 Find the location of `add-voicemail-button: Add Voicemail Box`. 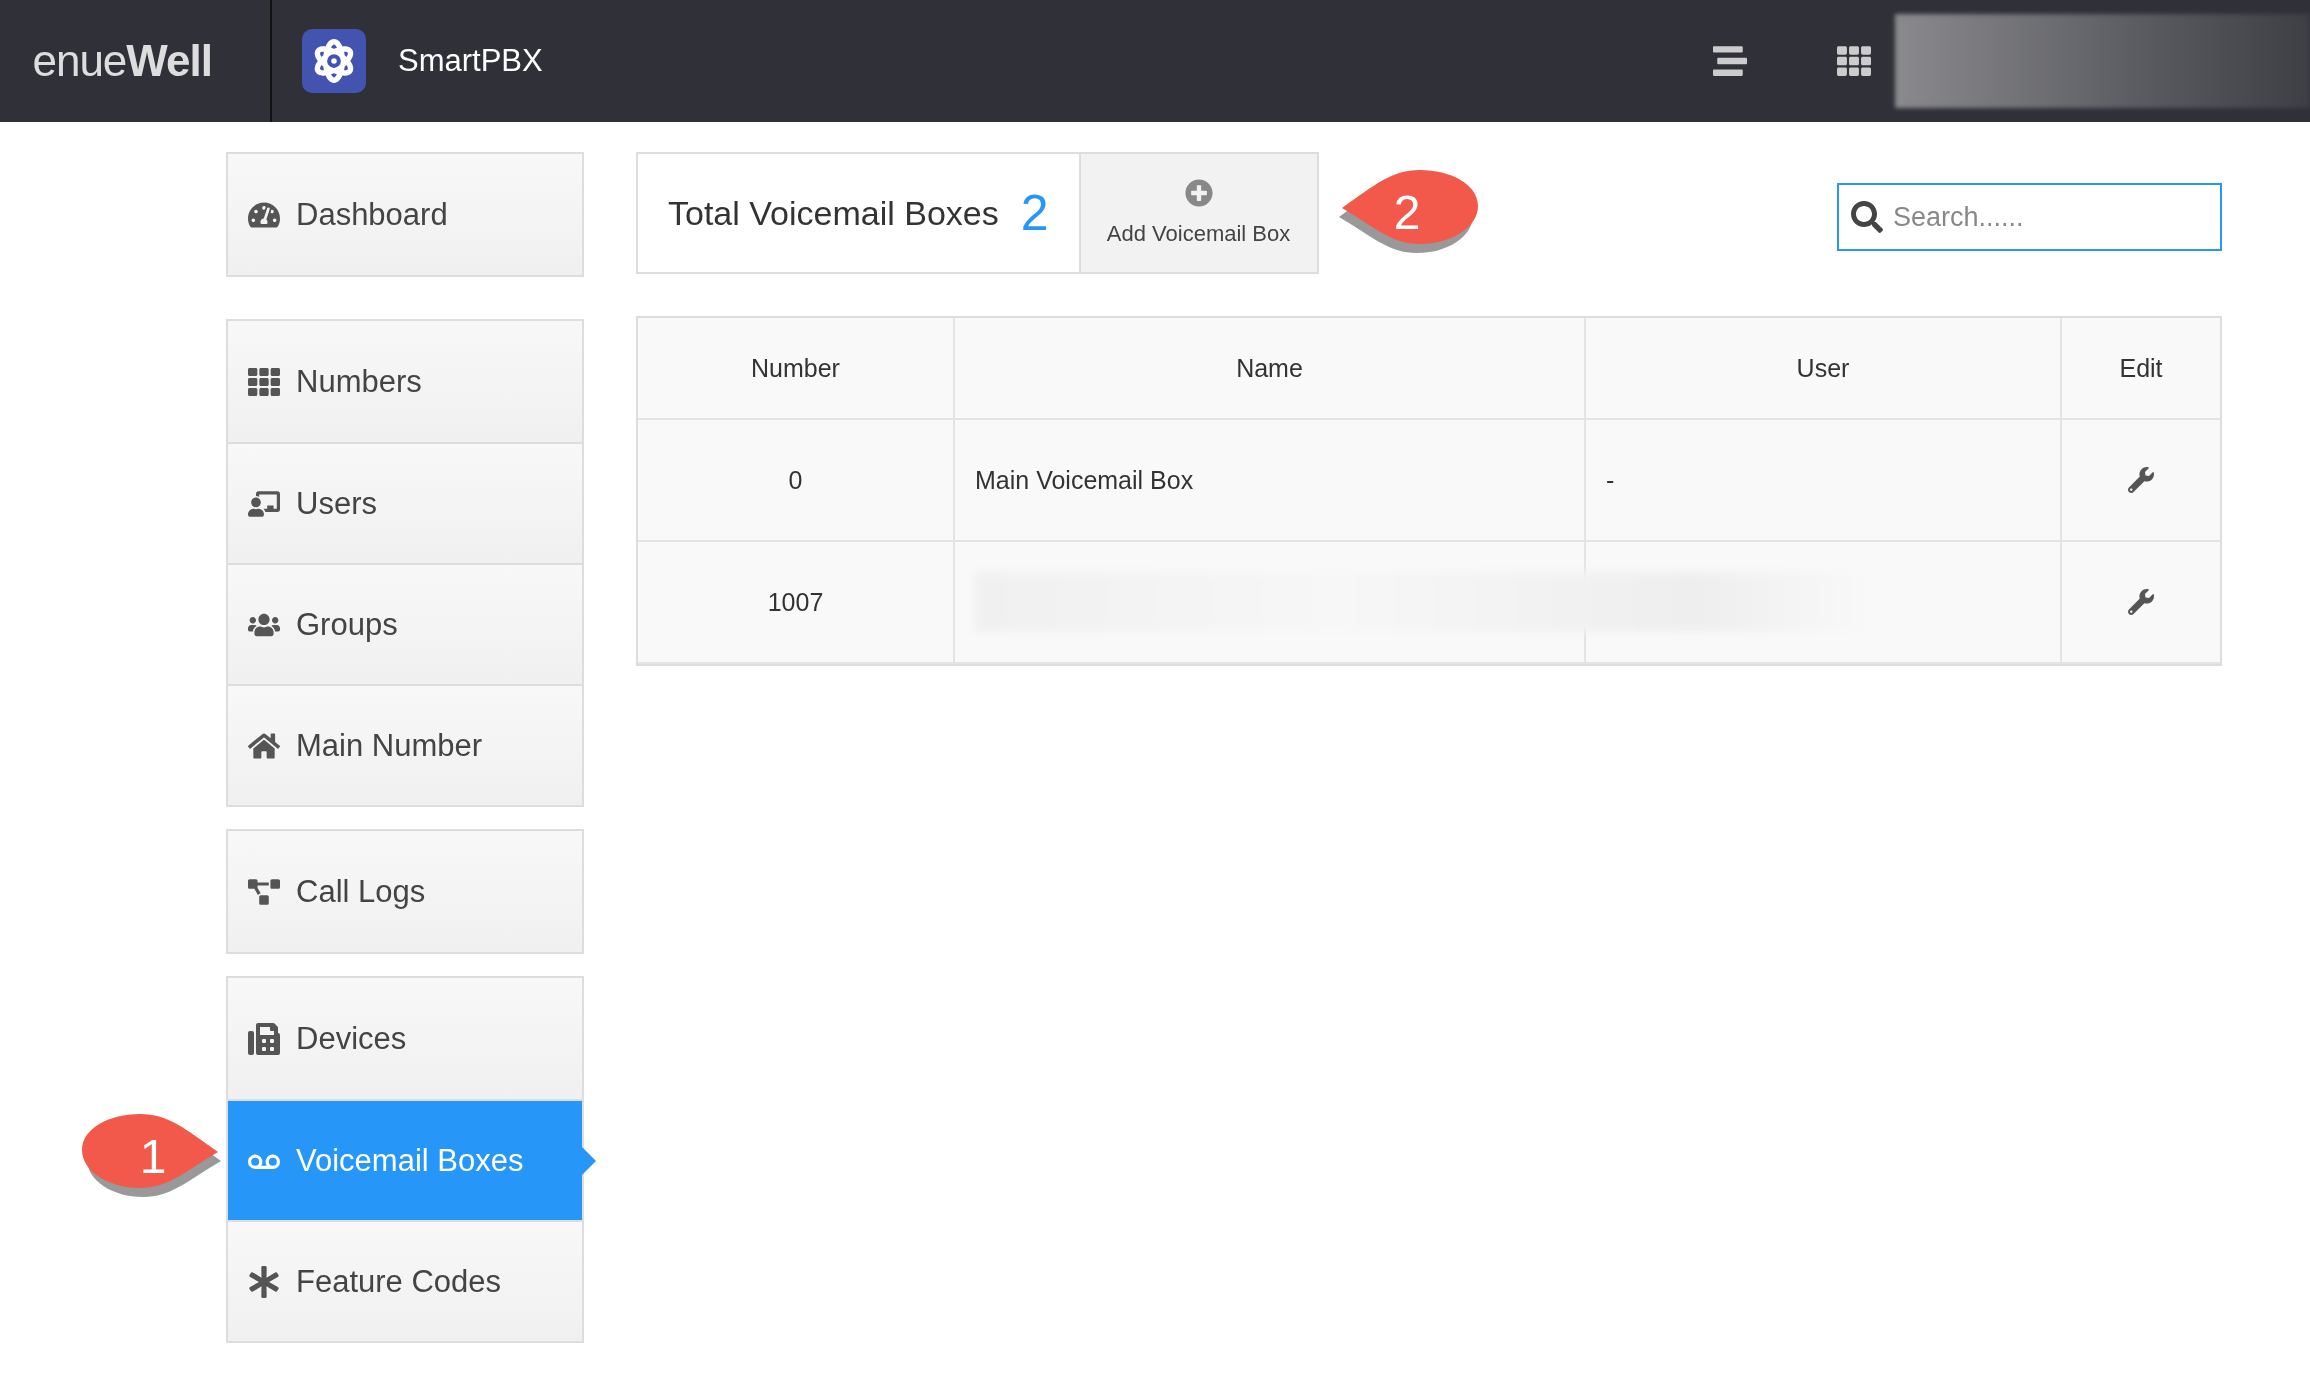

add-voicemail-button: Add Voicemail Box is located at coordinates (1197, 213).